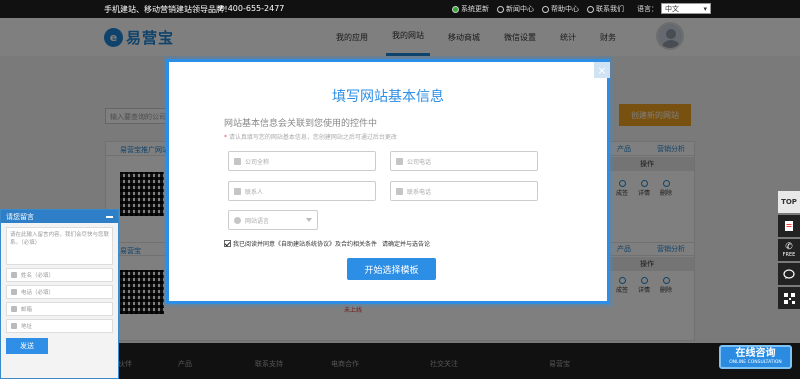  What do you see at coordinates (59, 246) in the screenshot?
I see `chat-message-input: 请在此输入留言内容，我们会尽快与您联系。（必填）` at bounding box center [59, 246].